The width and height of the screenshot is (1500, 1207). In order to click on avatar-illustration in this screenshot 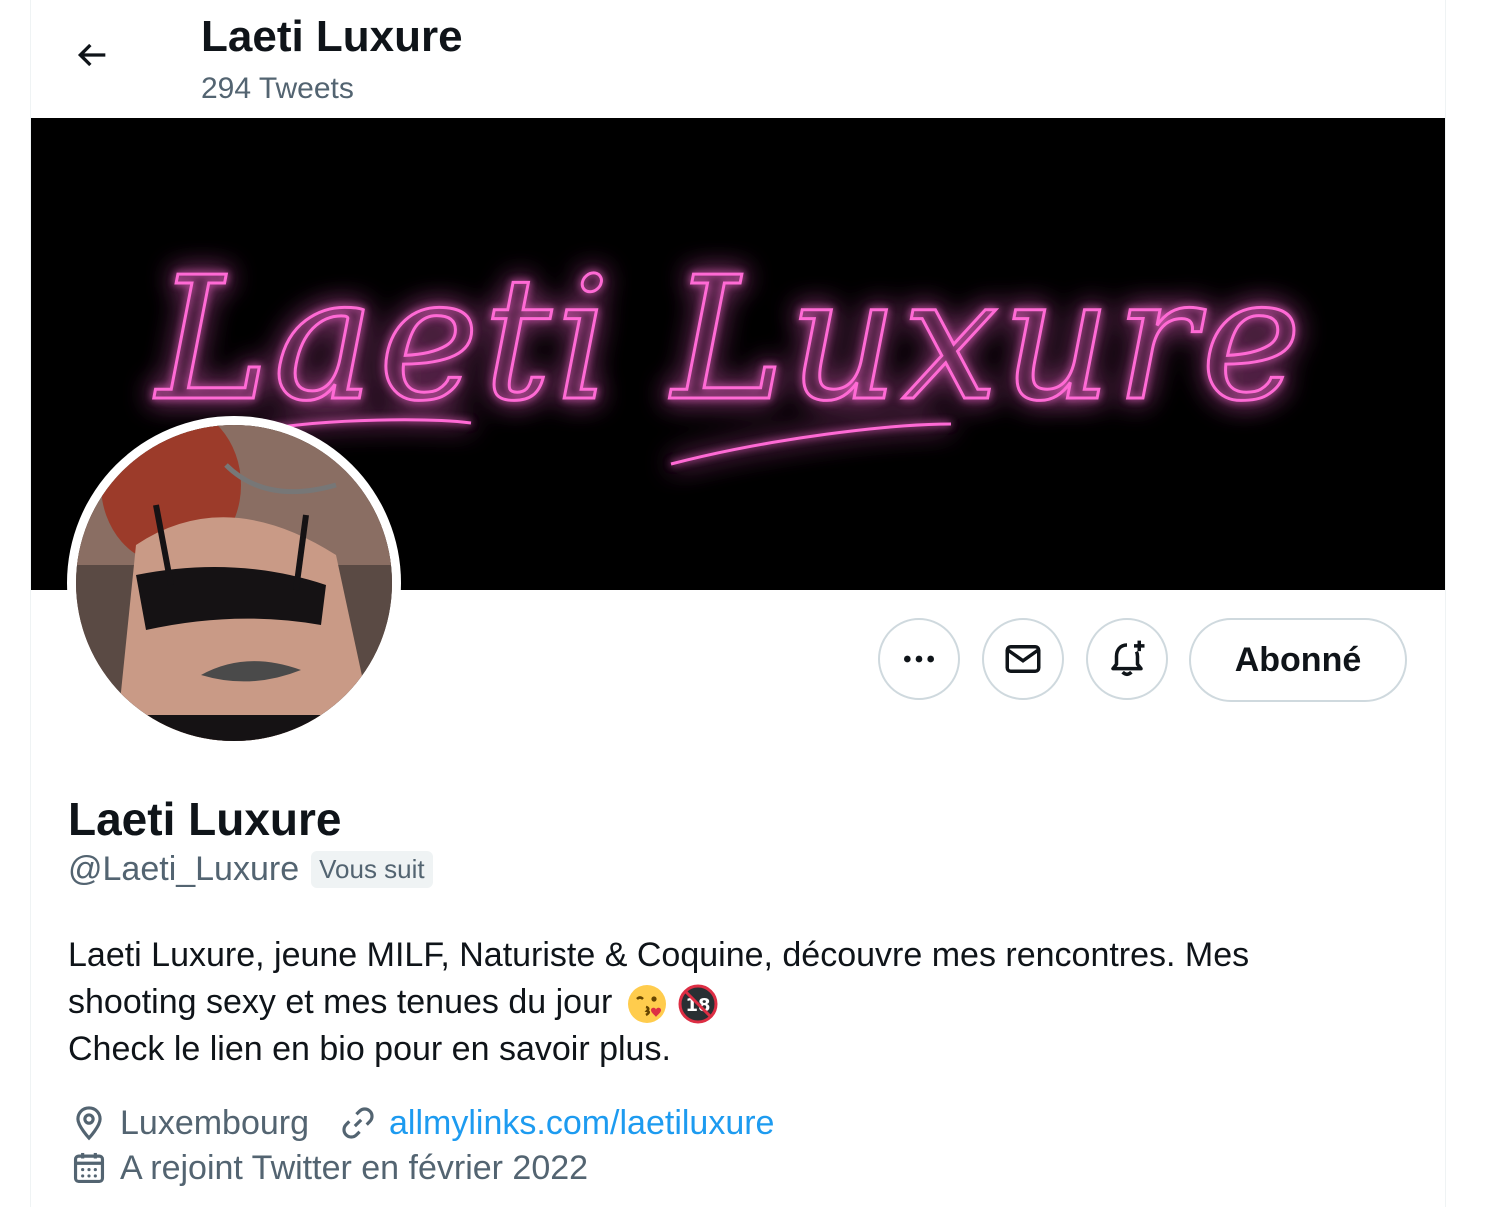, I will do `click(234, 583)`.